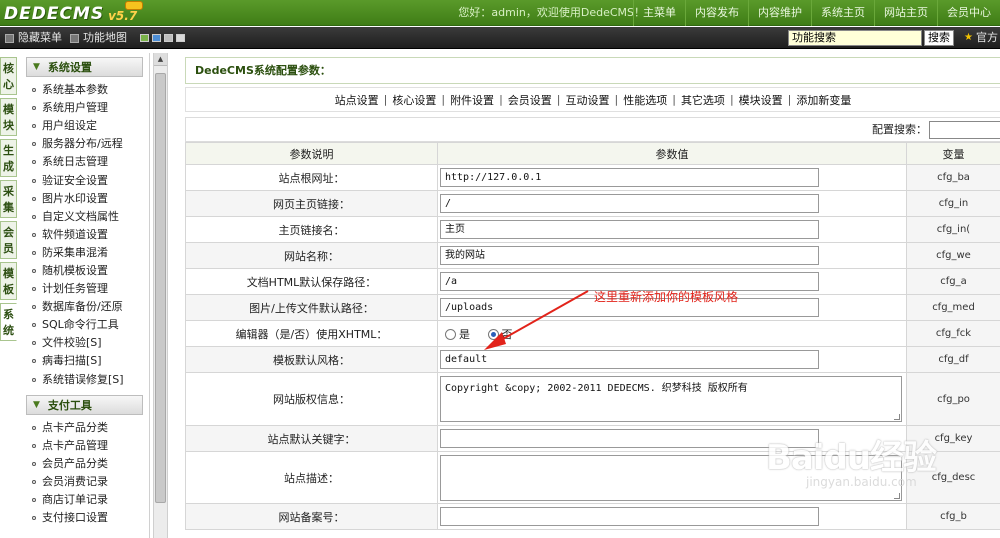  I want to click on scroll-thumb, so click(160, 288).